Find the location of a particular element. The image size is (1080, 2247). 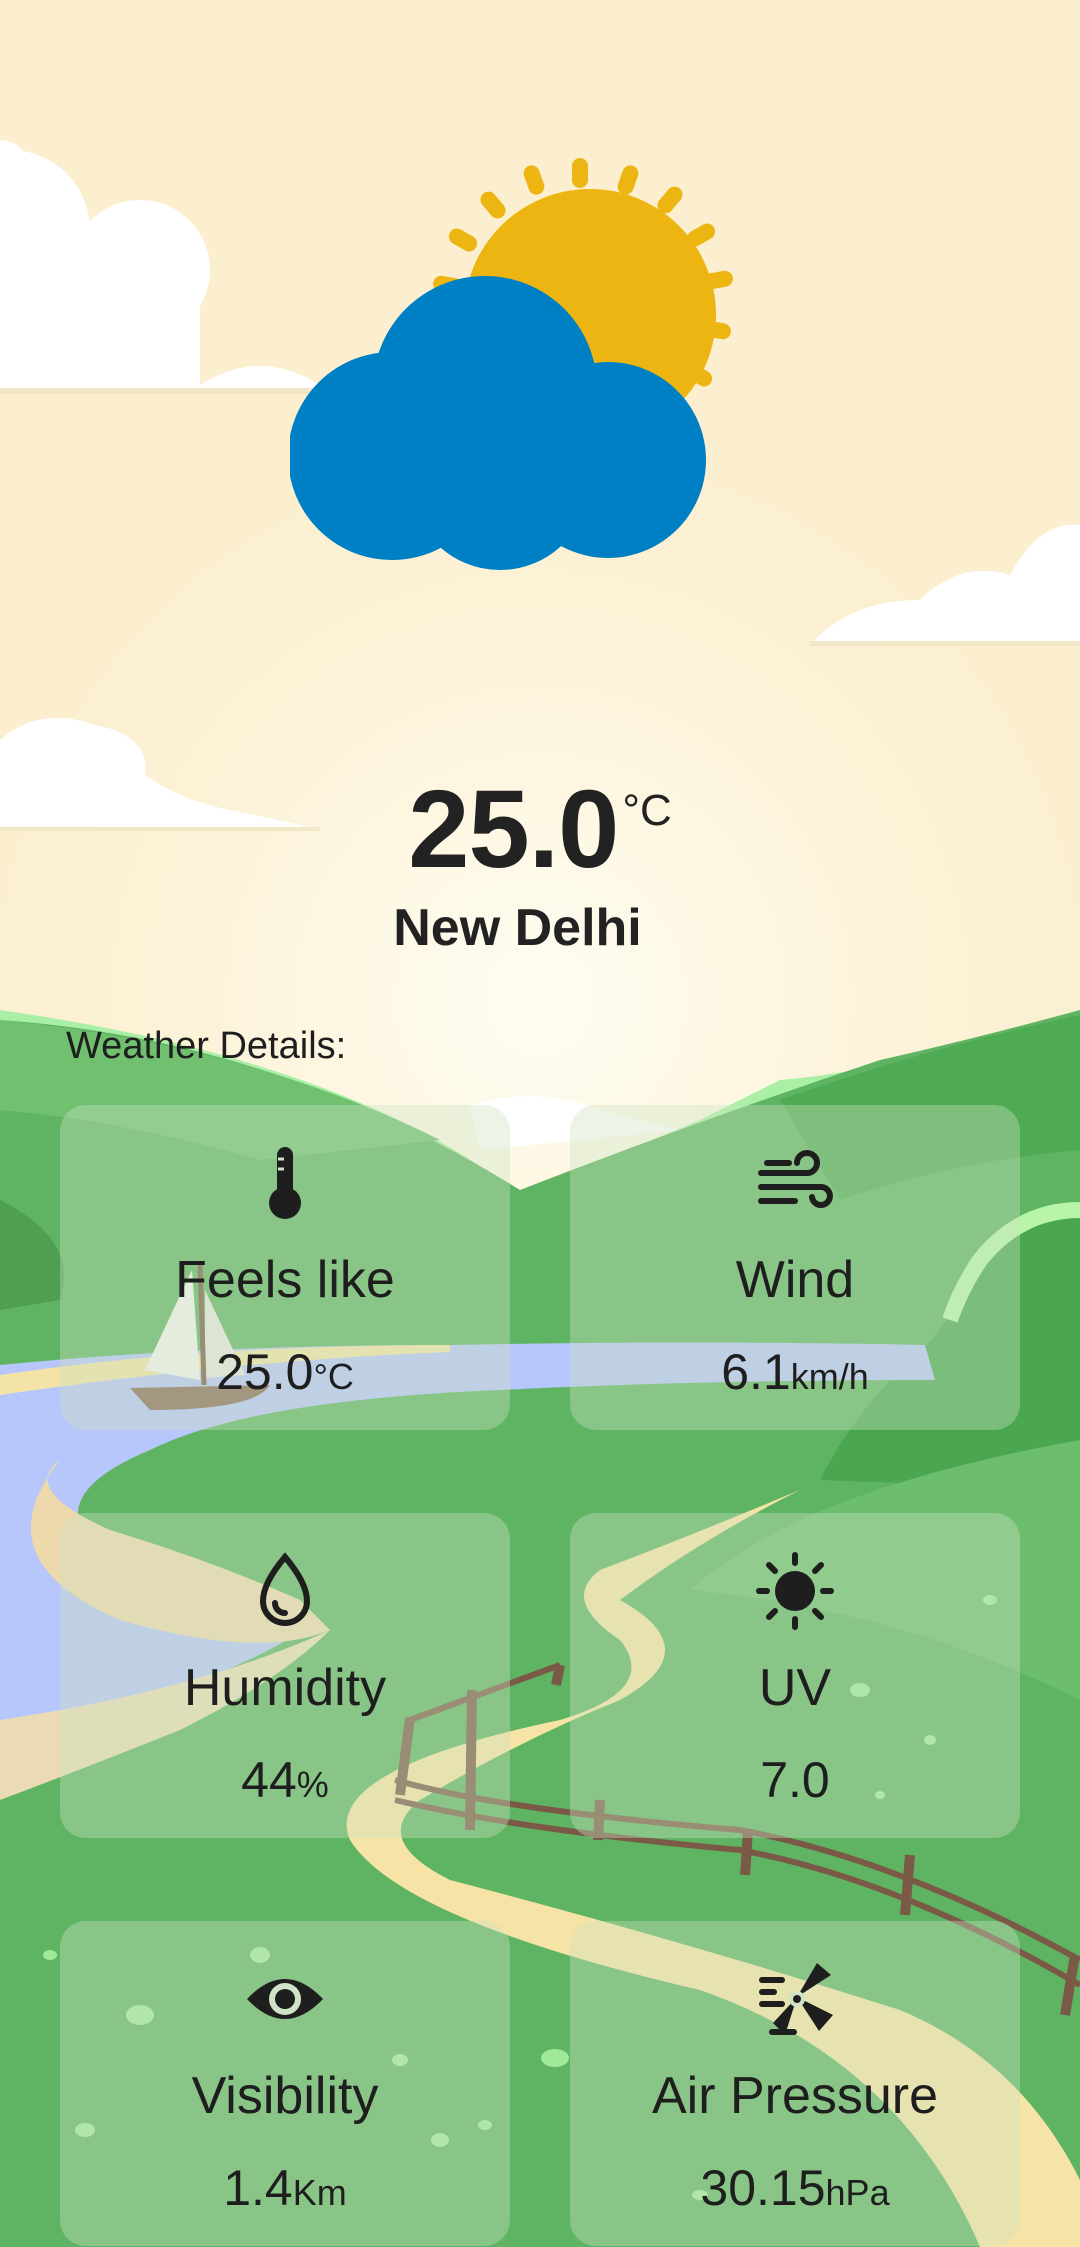

wind-card: Wind 6.1km/h is located at coordinates (795, 1267).